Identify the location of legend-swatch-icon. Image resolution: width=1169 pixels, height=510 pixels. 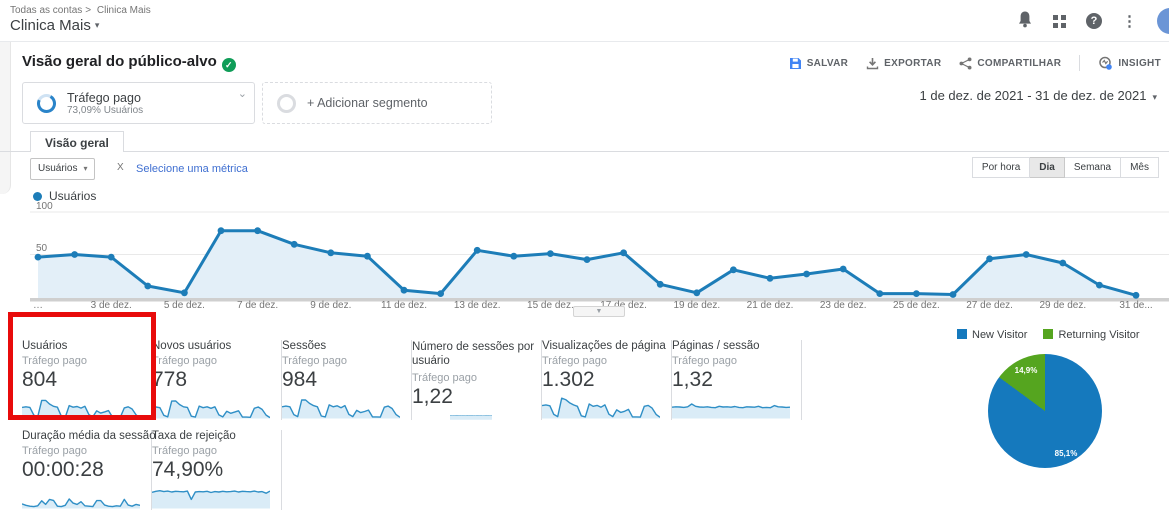
(1048, 334).